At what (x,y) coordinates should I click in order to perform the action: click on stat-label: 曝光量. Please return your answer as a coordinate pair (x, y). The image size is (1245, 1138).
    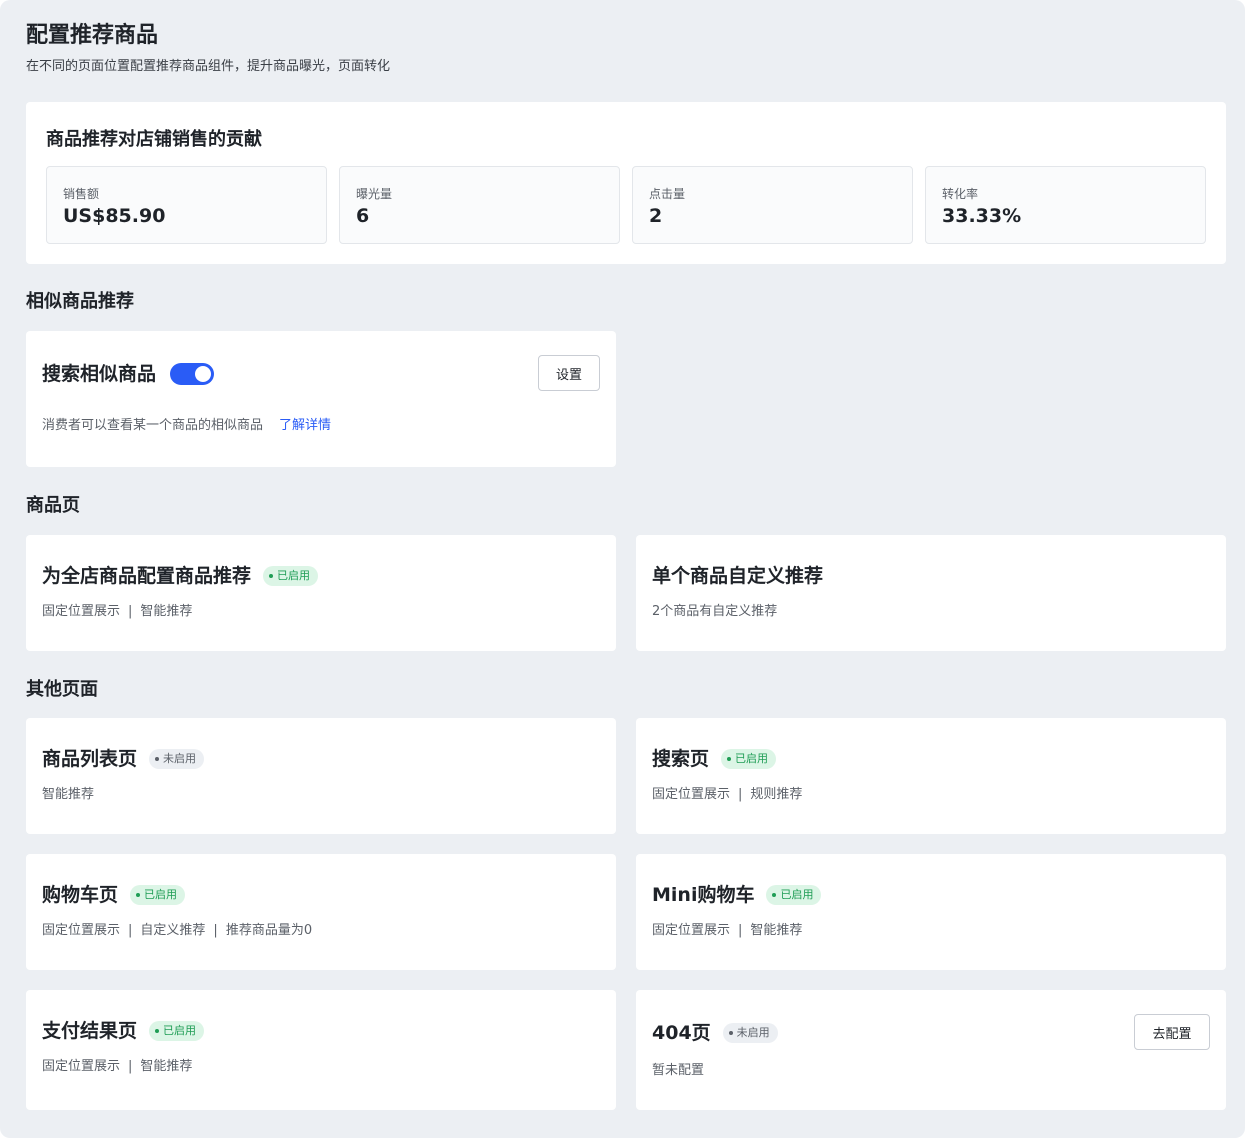
    Looking at the image, I should click on (374, 194).